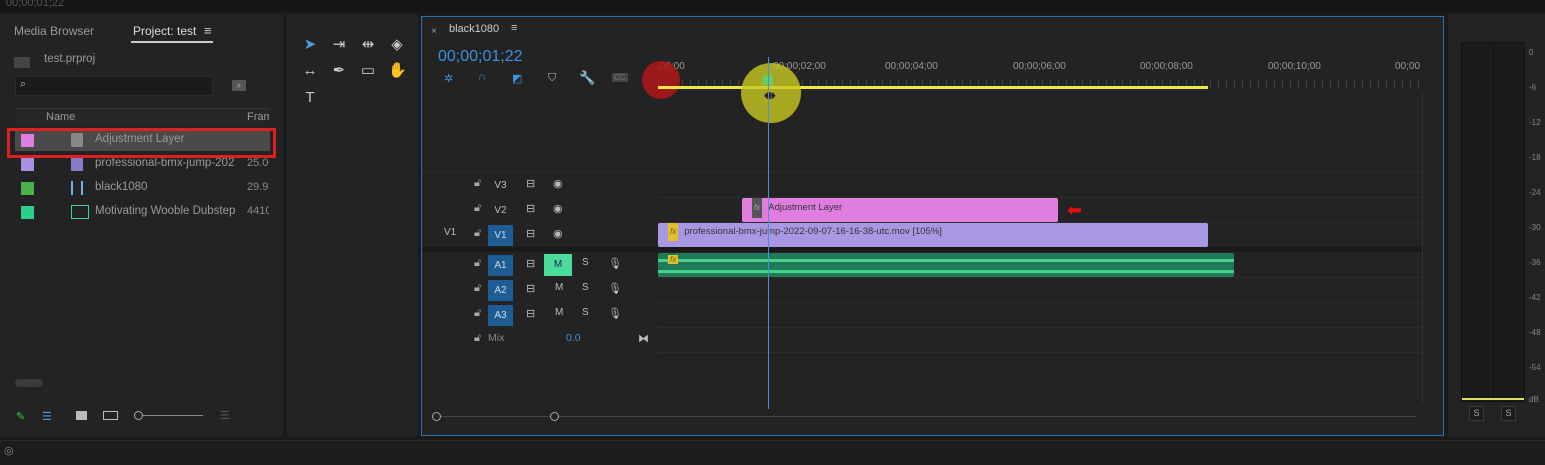 The height and width of the screenshot is (465, 1545). Describe the element at coordinates (60, 117) in the screenshot. I see `col-name: Name` at that location.